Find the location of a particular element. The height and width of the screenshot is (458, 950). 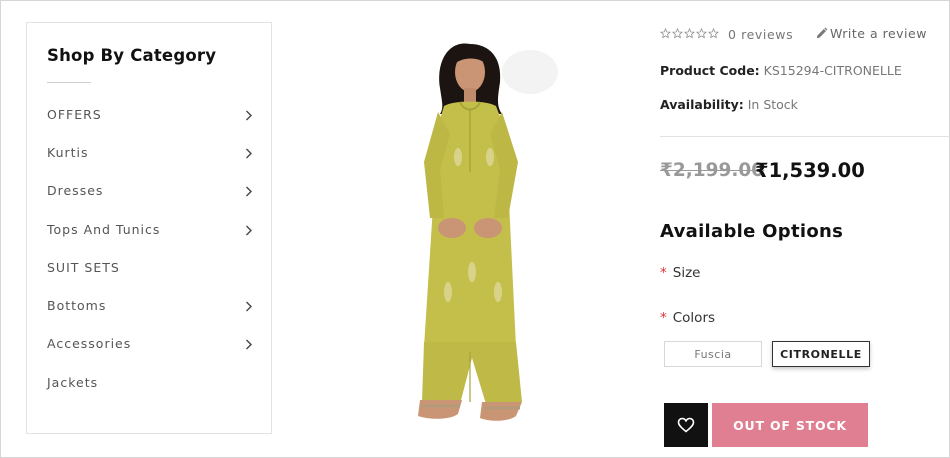

wishlist-button is located at coordinates (686, 425).